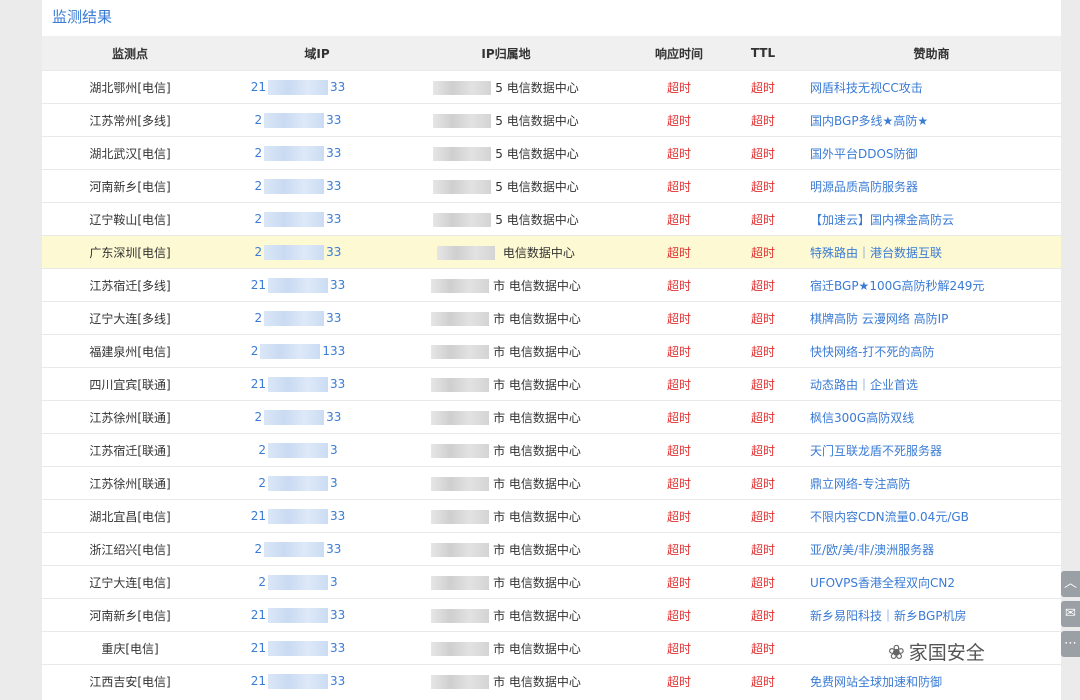  Describe the element at coordinates (298, 53) in the screenshot. I see `header-ip: 域IP` at that location.